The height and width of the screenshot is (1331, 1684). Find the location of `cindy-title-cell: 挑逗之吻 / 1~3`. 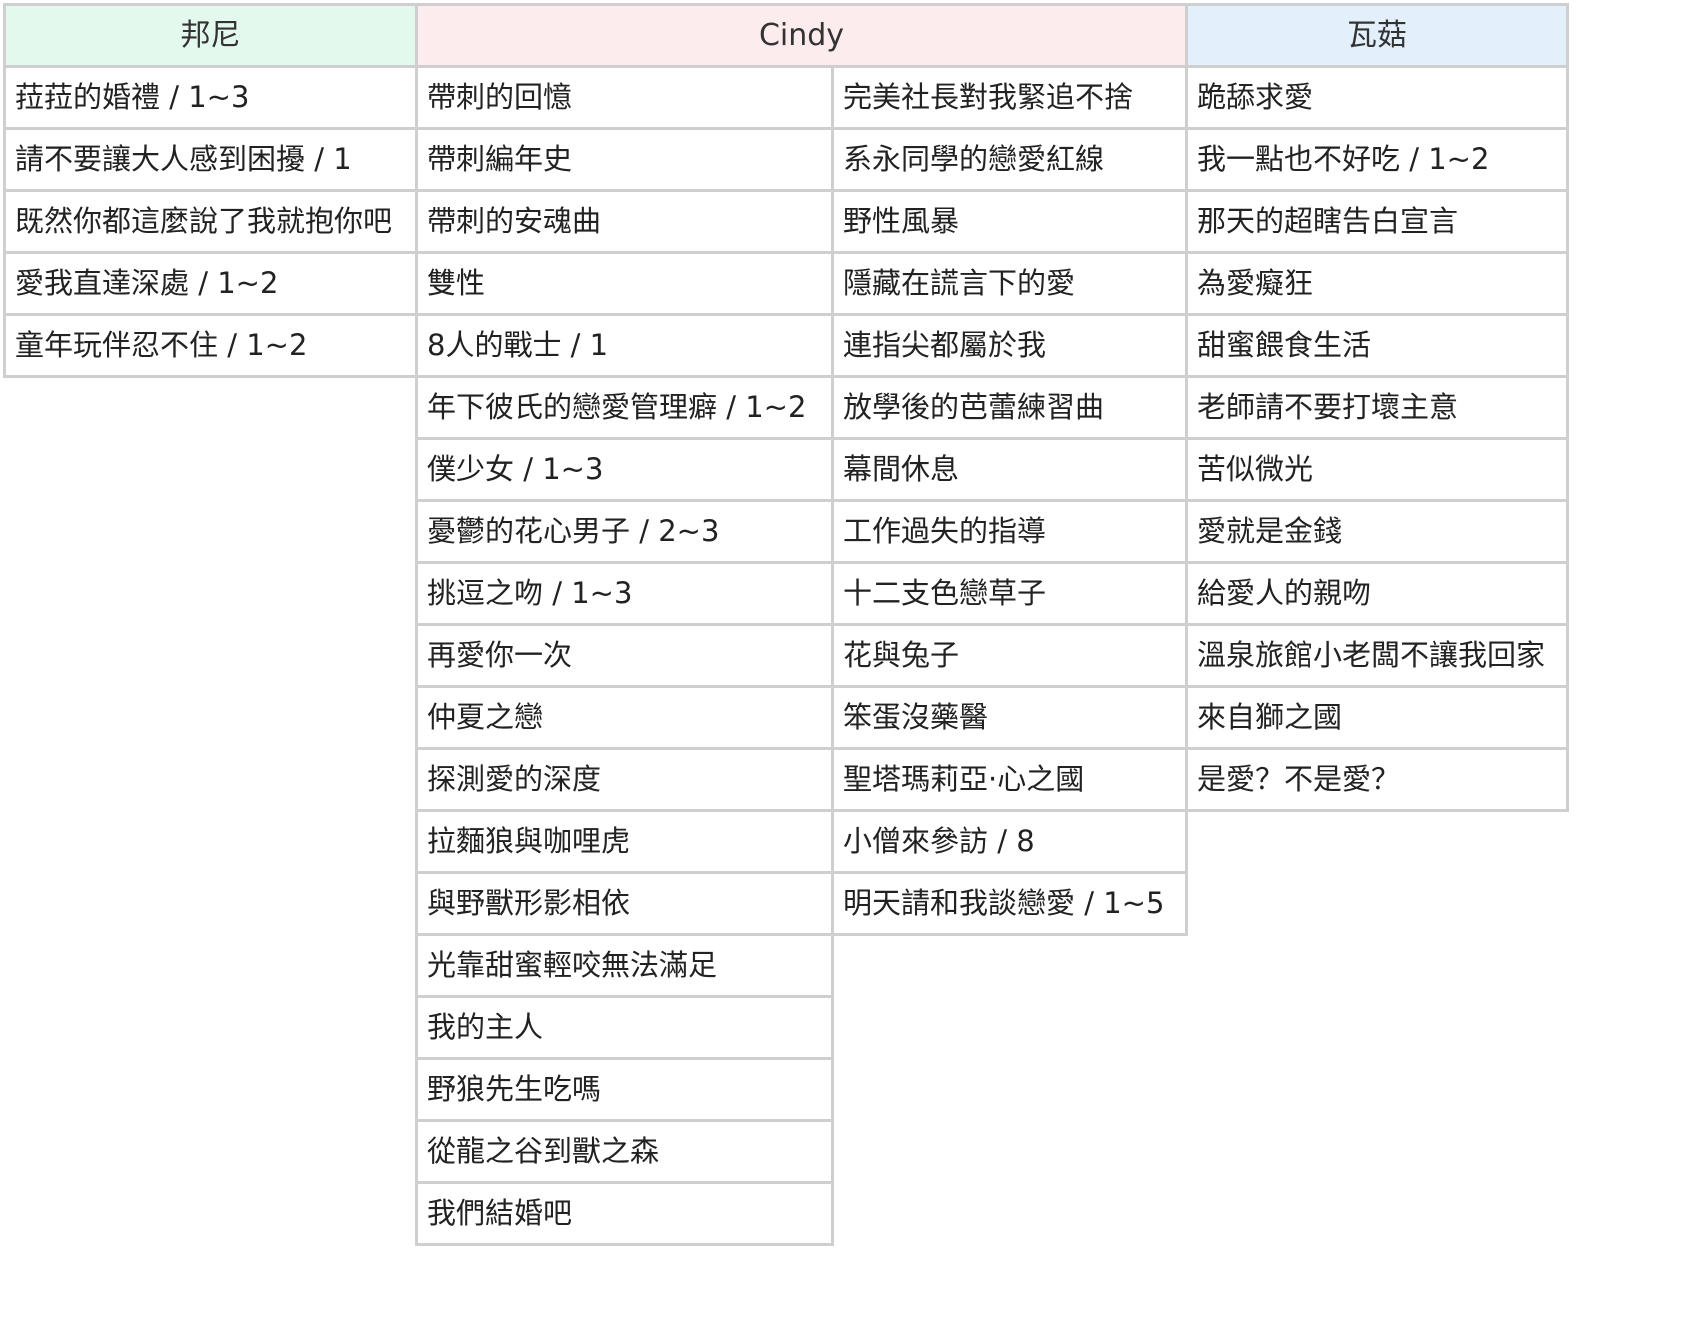

cindy-title-cell: 挑逗之吻 / 1~3 is located at coordinates (624, 593).